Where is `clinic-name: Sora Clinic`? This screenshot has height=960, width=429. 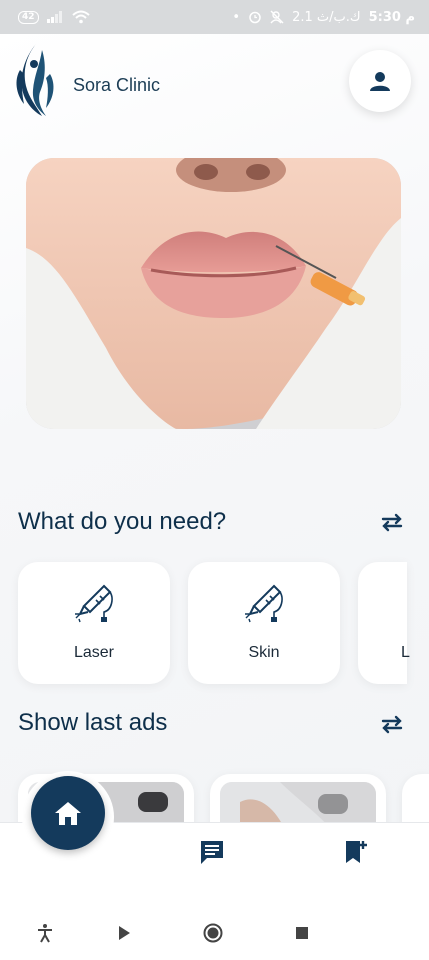
clinic-name: Sora Clinic is located at coordinates (117, 85).